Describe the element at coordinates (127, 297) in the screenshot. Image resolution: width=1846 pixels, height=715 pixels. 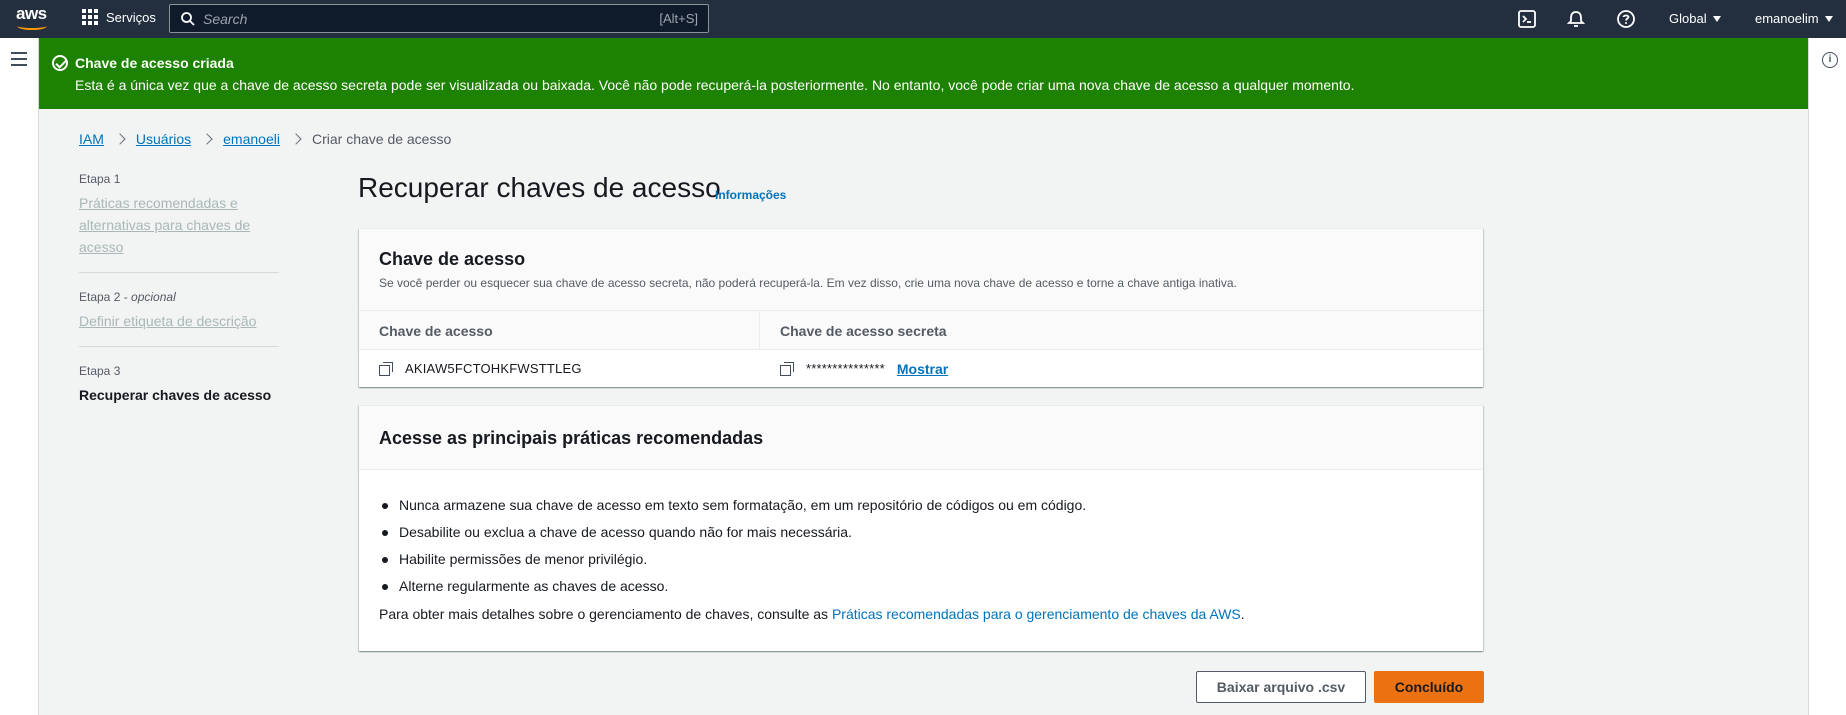
I see `step-2-label: Etapa 2 - opcional` at that location.